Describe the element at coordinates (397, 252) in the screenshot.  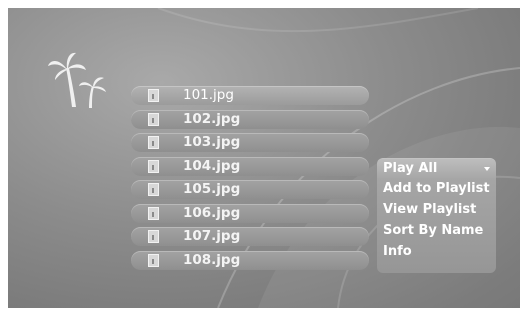
I see `menu-item-info: Info` at that location.